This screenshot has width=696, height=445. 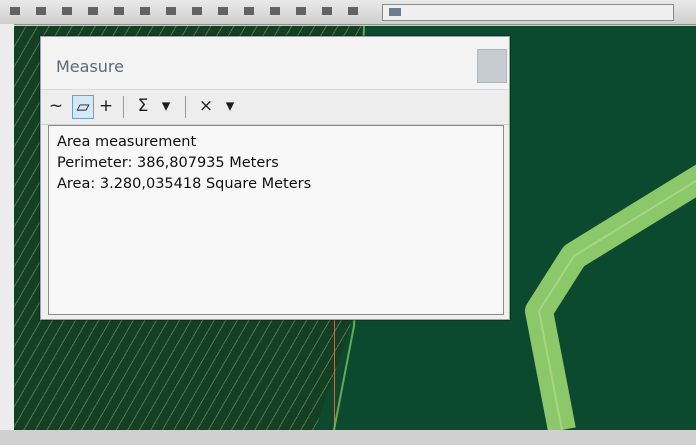 What do you see at coordinates (56, 106) in the screenshot?
I see `measure-line-icon: ~` at bounding box center [56, 106].